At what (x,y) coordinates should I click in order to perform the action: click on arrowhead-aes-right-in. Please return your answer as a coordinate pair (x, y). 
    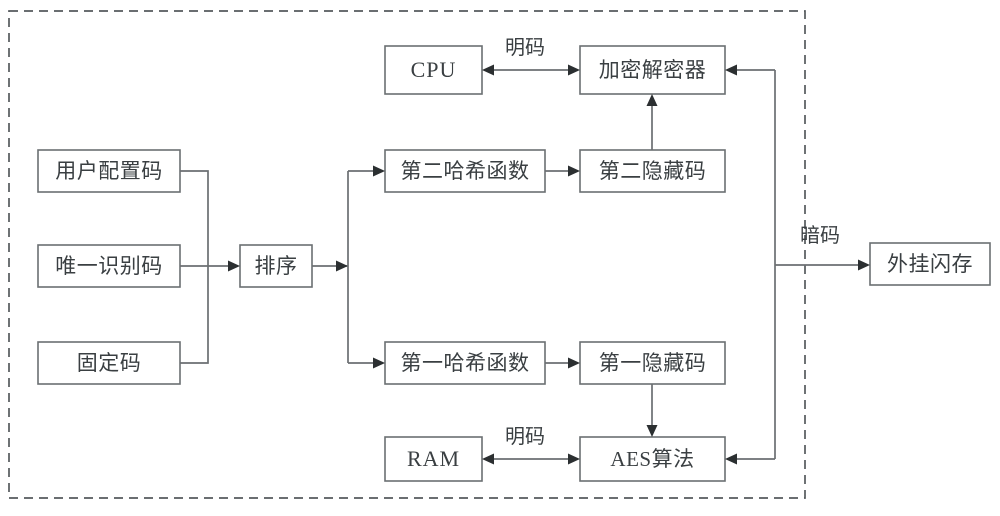
    Looking at the image, I should click on (731, 459).